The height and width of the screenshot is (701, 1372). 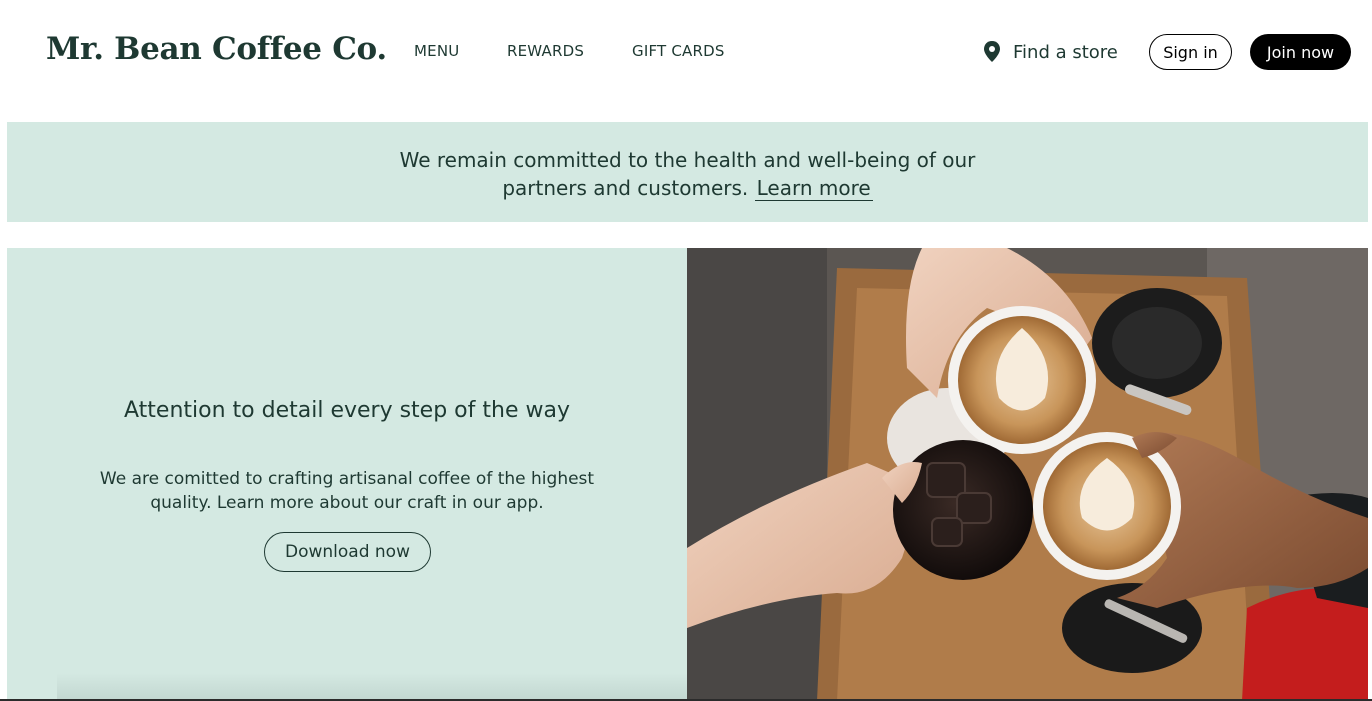 What do you see at coordinates (436, 51) in the screenshot?
I see `nav-item-menu: MENU` at bounding box center [436, 51].